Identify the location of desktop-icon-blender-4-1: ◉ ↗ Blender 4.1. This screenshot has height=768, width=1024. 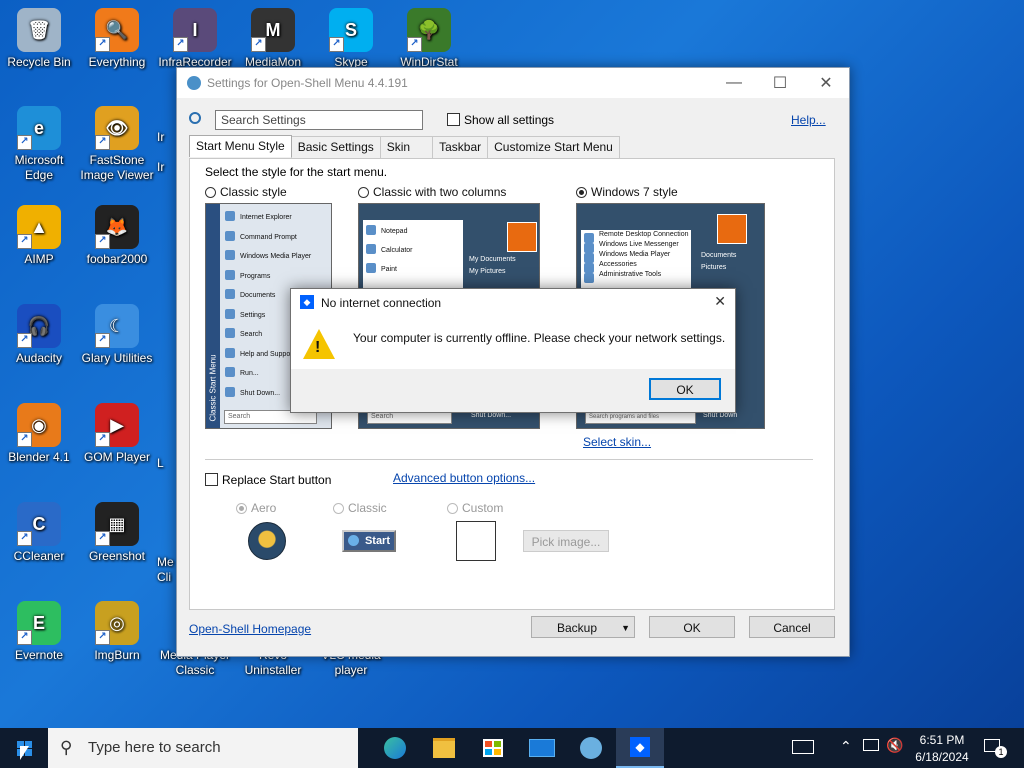
(39, 434).